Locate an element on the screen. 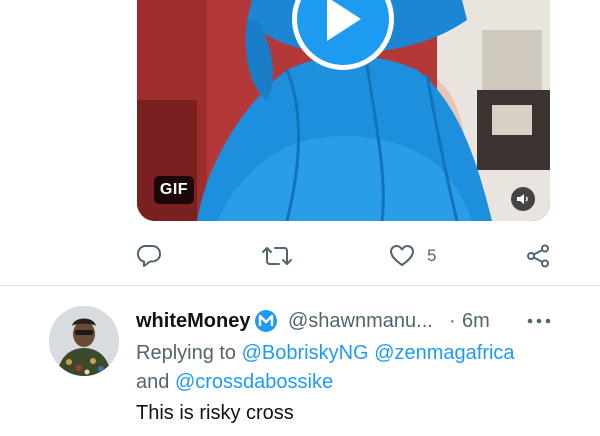  share-button is located at coordinates (538, 256).